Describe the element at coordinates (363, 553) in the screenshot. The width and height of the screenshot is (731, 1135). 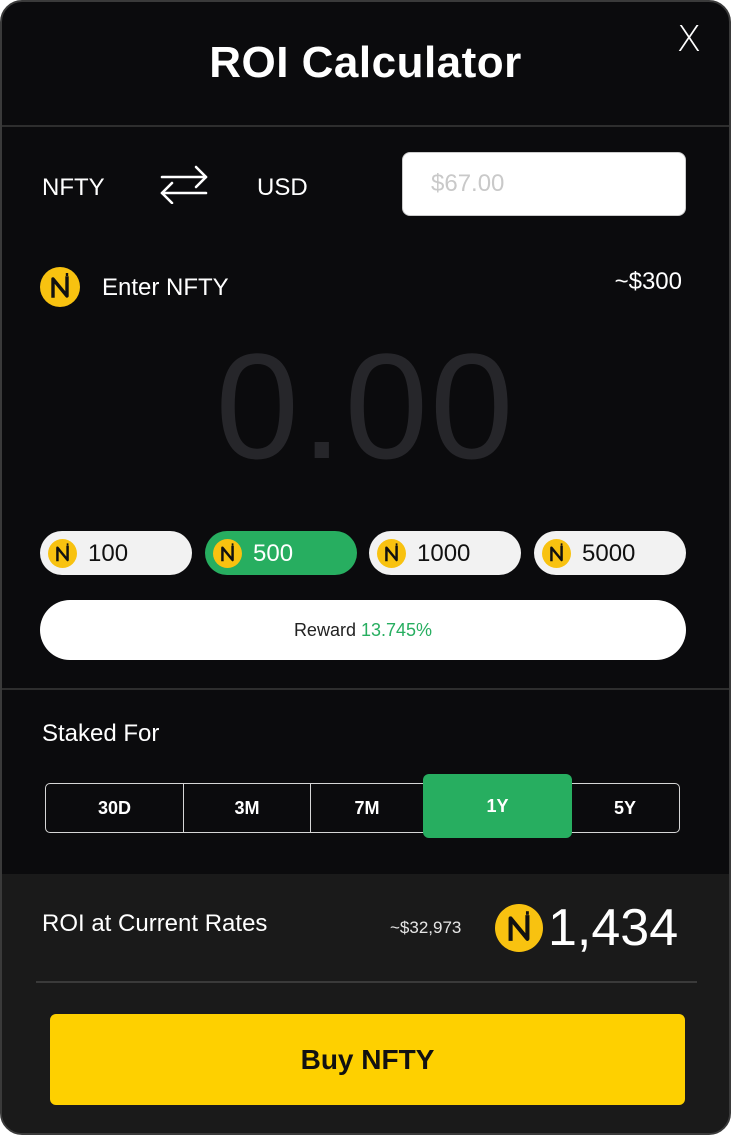
I see `amount-presets: 100 500 1000 5000` at that location.